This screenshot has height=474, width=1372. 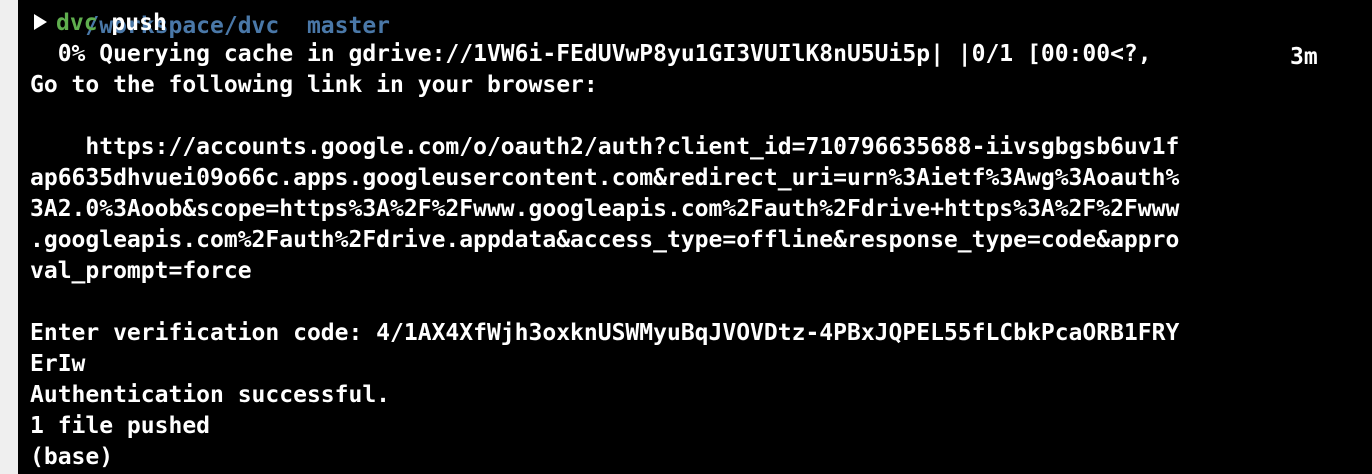 I want to click on command-program: dvc, so click(x=77, y=23).